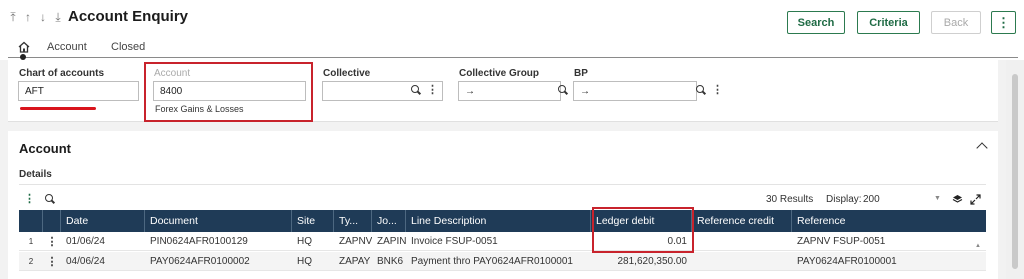  What do you see at coordinates (24, 47) in the screenshot?
I see `home-icon` at bounding box center [24, 47].